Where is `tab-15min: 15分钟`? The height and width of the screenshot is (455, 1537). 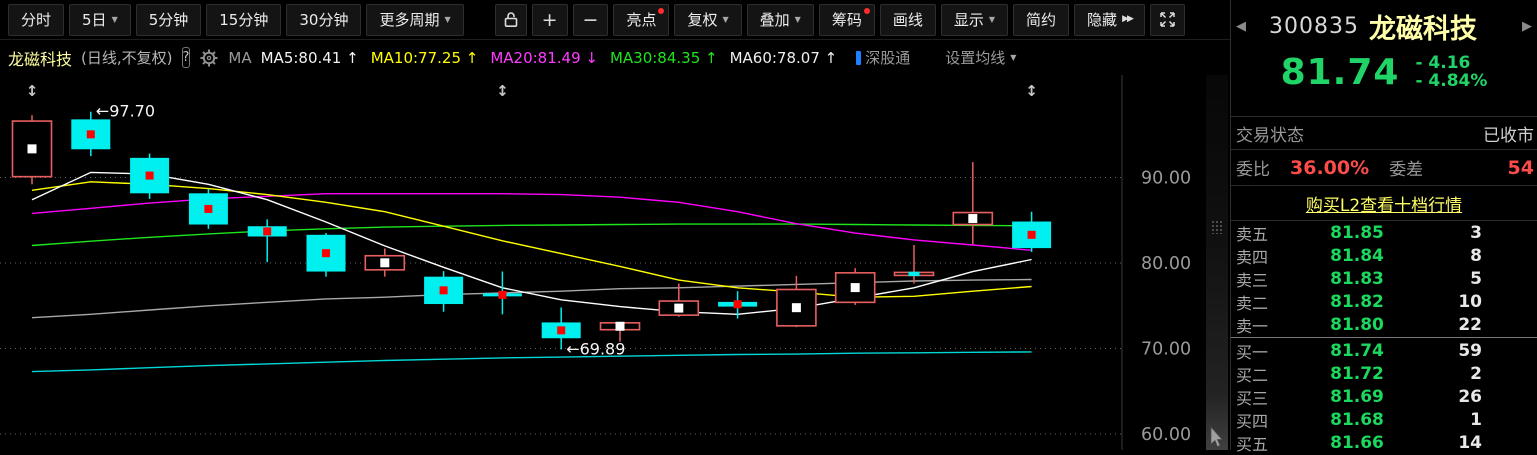
tab-15min: 15分钟 is located at coordinates (244, 19).